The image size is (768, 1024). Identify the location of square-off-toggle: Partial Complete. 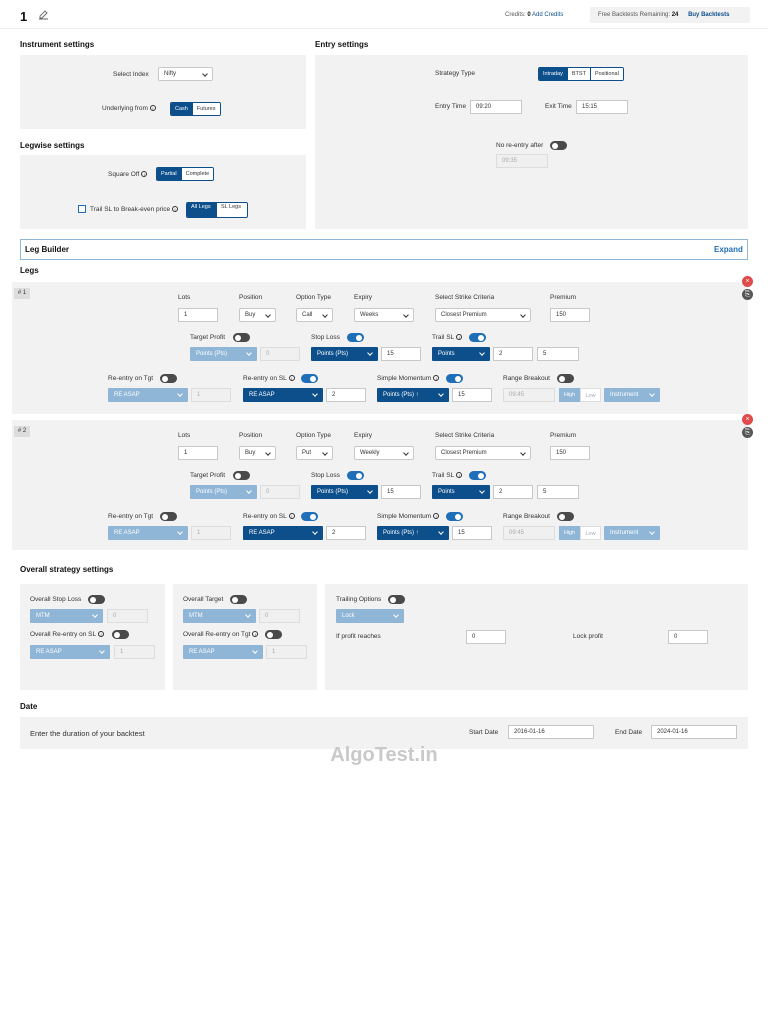
(185, 174).